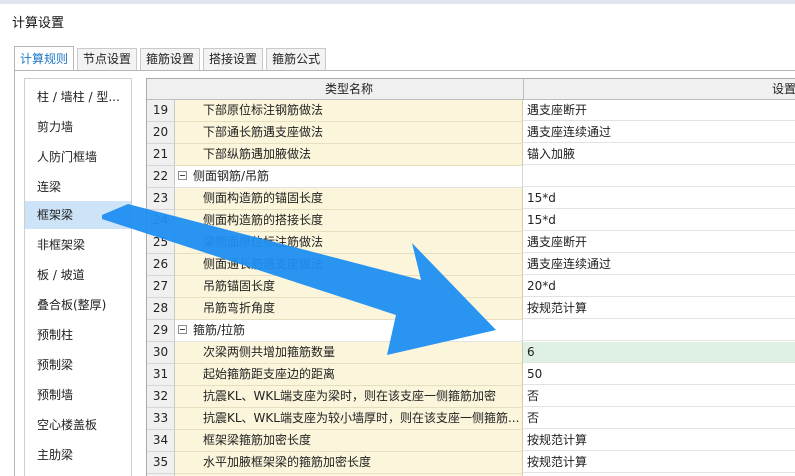 The height and width of the screenshot is (476, 795). I want to click on row-number: 19, so click(161, 111).